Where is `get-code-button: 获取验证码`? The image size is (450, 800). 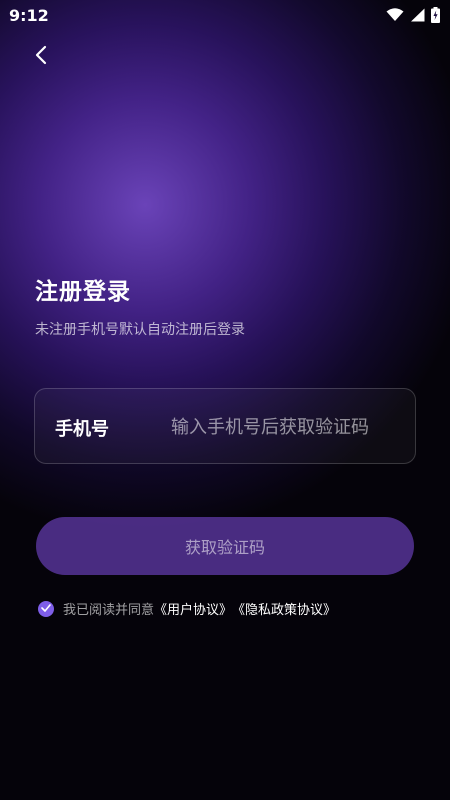
get-code-button: 获取验证码 is located at coordinates (225, 546).